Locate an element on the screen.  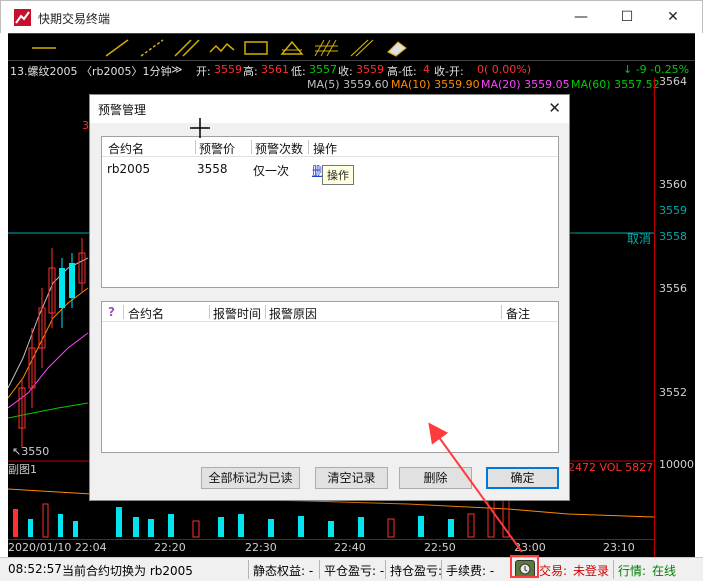
peak-marker: 3 is located at coordinates (85, 125).